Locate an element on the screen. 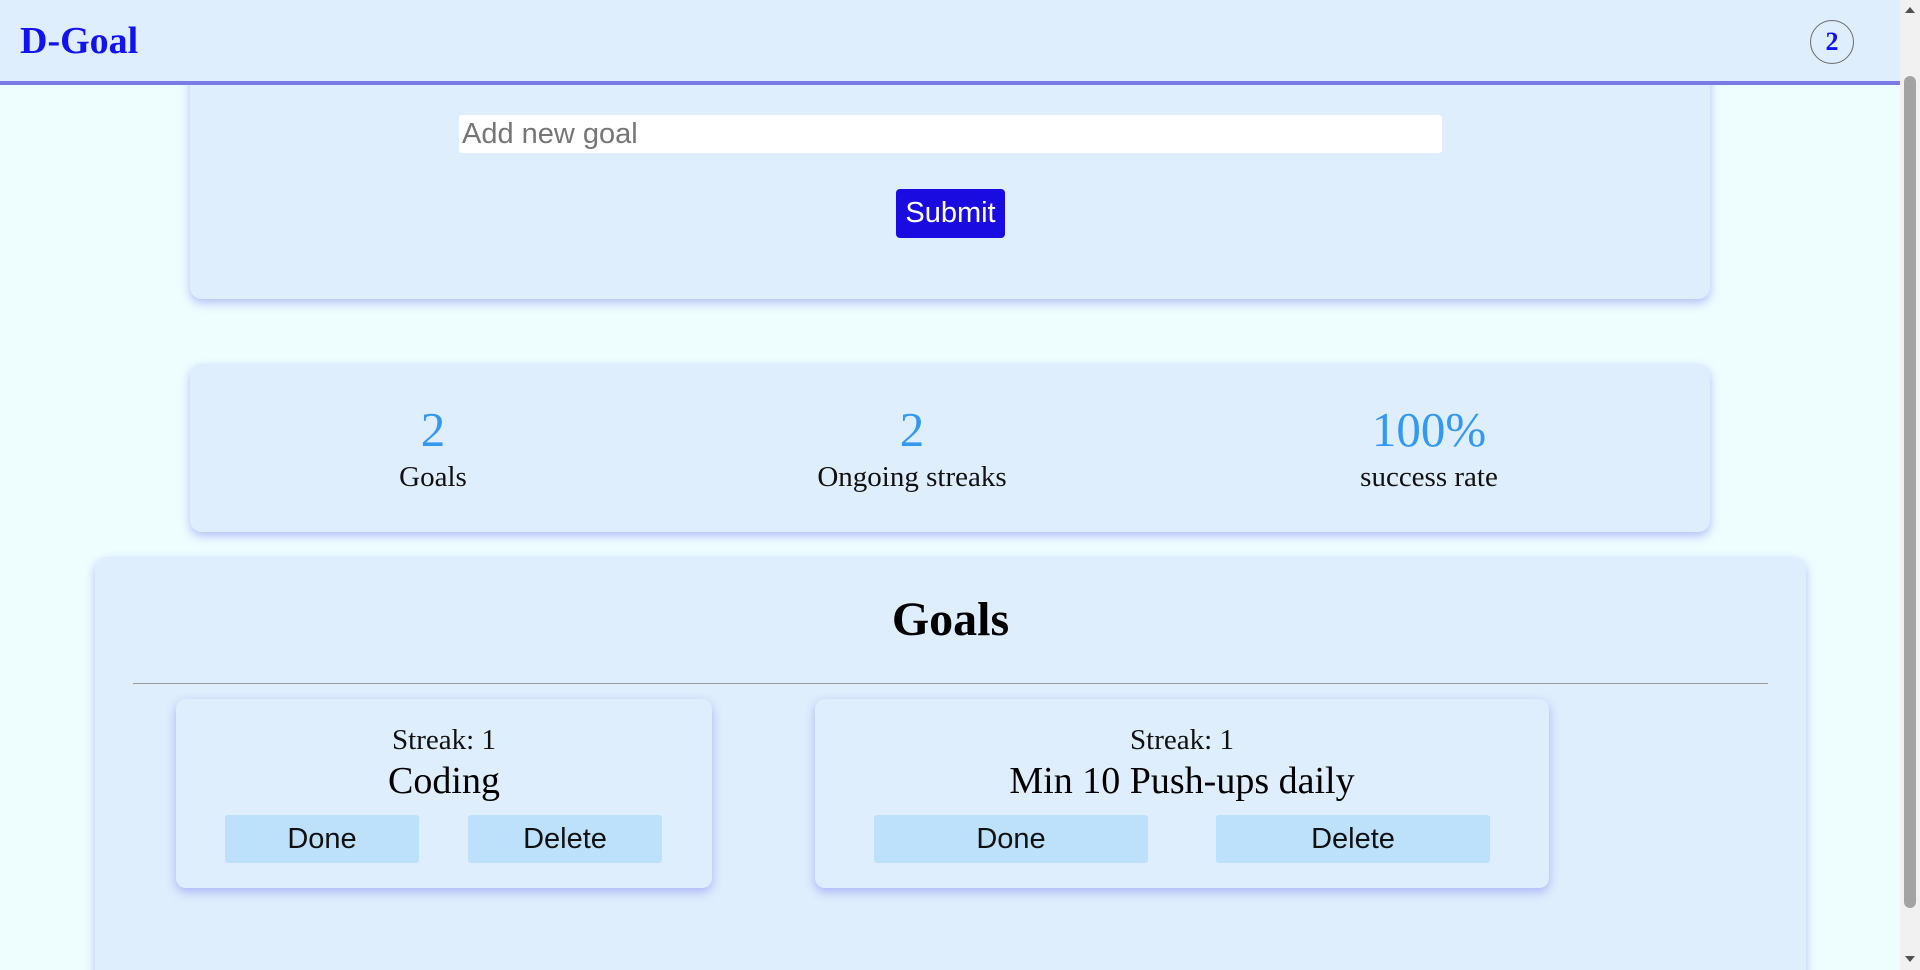 The image size is (1920, 970). submit-button: Submit is located at coordinates (950, 213).